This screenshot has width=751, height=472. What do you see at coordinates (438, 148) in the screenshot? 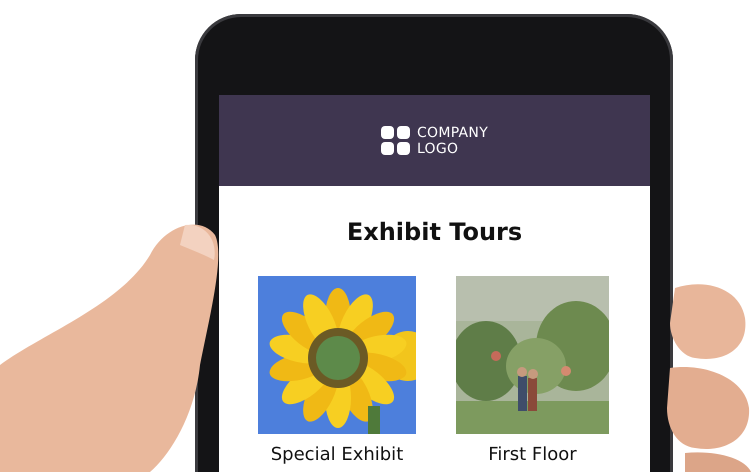
I see `logo-text: LOGO` at bounding box center [438, 148].